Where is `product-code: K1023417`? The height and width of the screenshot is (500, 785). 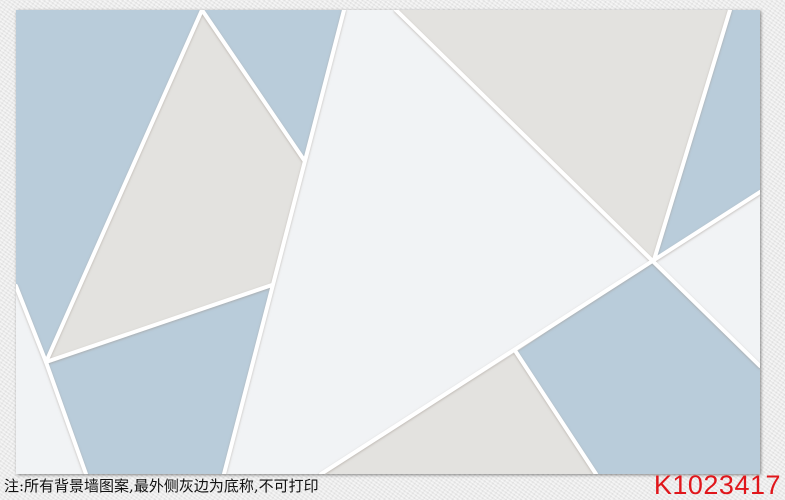 product-code: K1023417 is located at coordinates (717, 485).